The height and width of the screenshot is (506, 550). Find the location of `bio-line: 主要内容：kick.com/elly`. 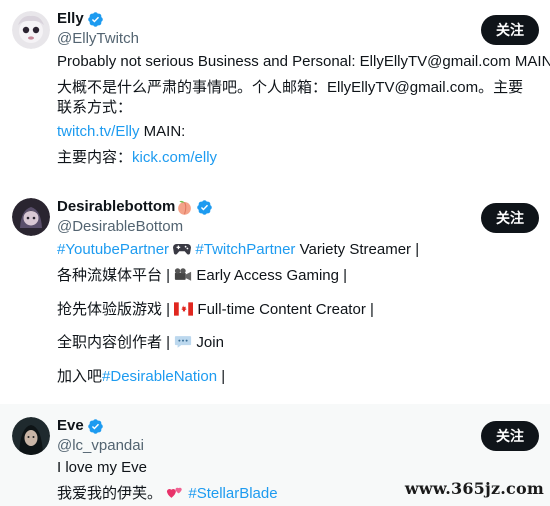

bio-line: 主要内容：kick.com/elly is located at coordinates (137, 158).